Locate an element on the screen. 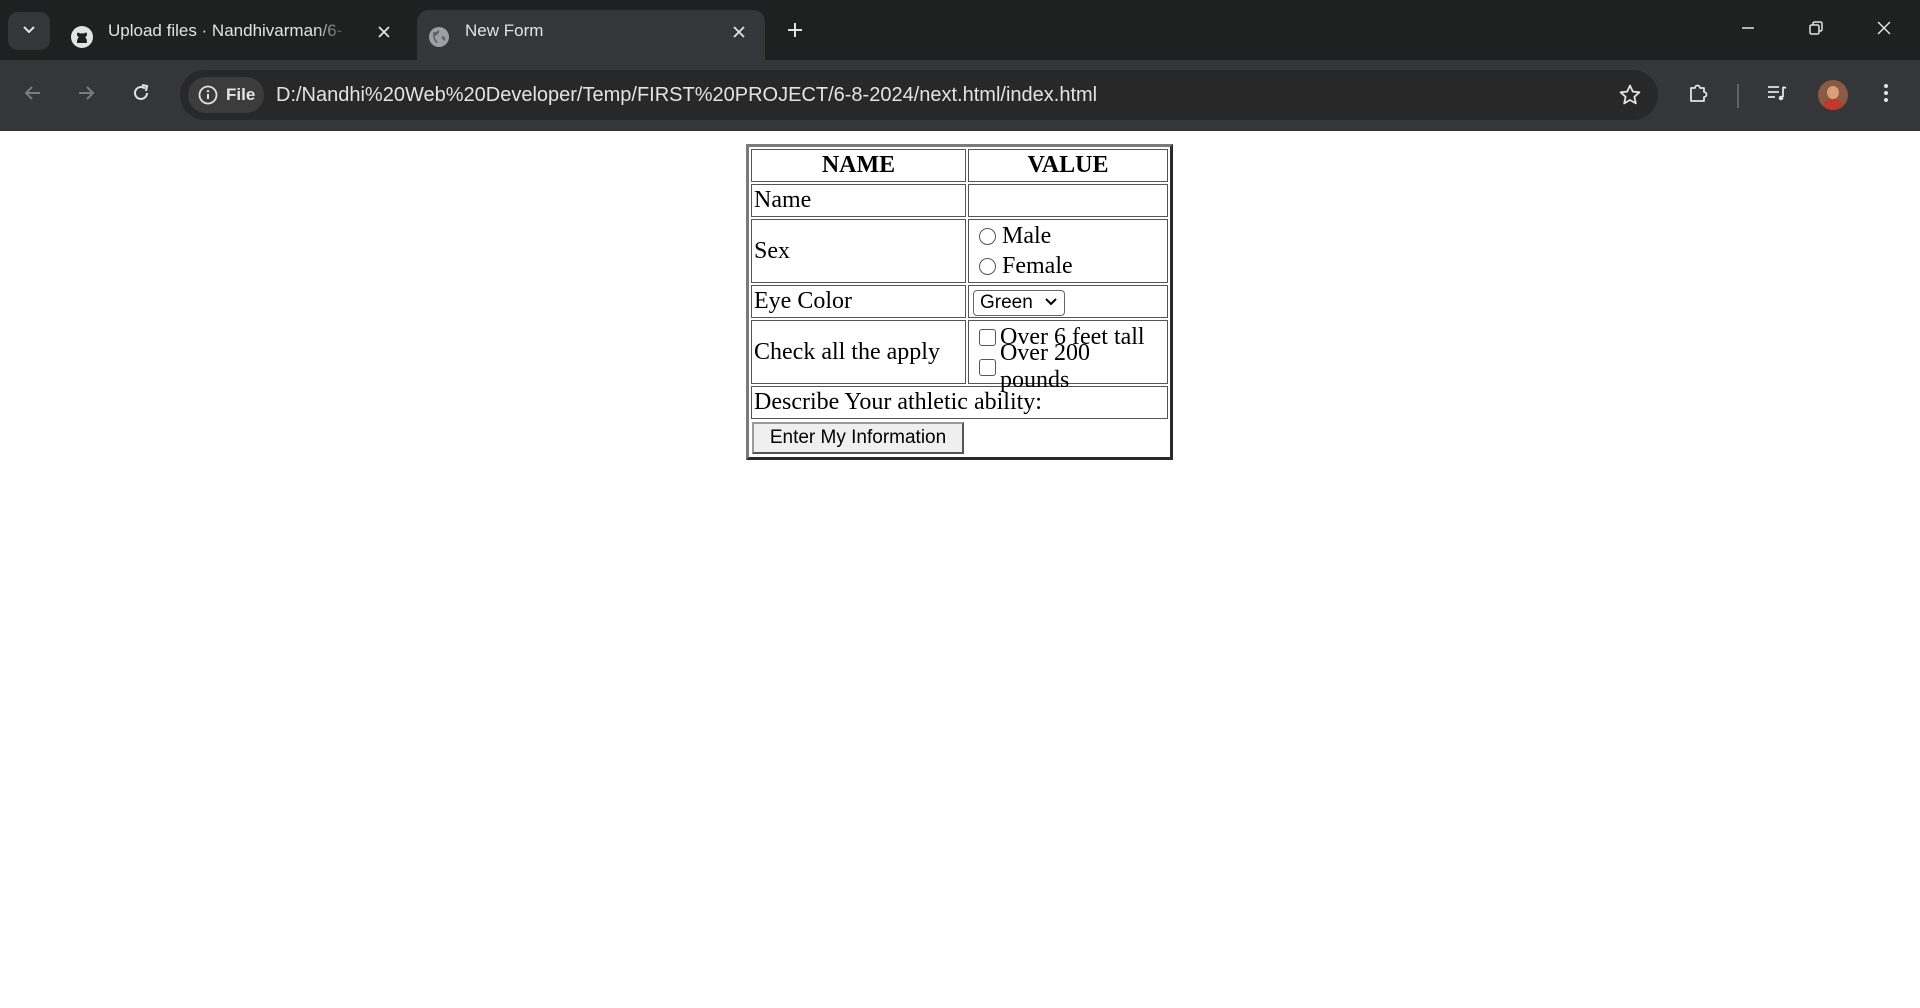 This screenshot has height=1008, width=1920. header-row: NAME VALUE is located at coordinates (959, 165).